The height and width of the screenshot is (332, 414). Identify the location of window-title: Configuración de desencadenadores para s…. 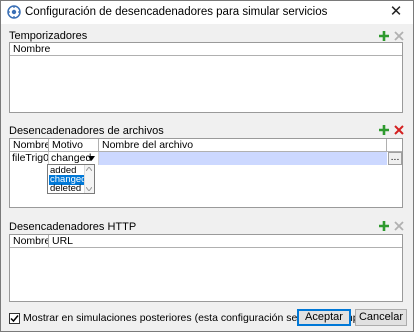
(176, 12).